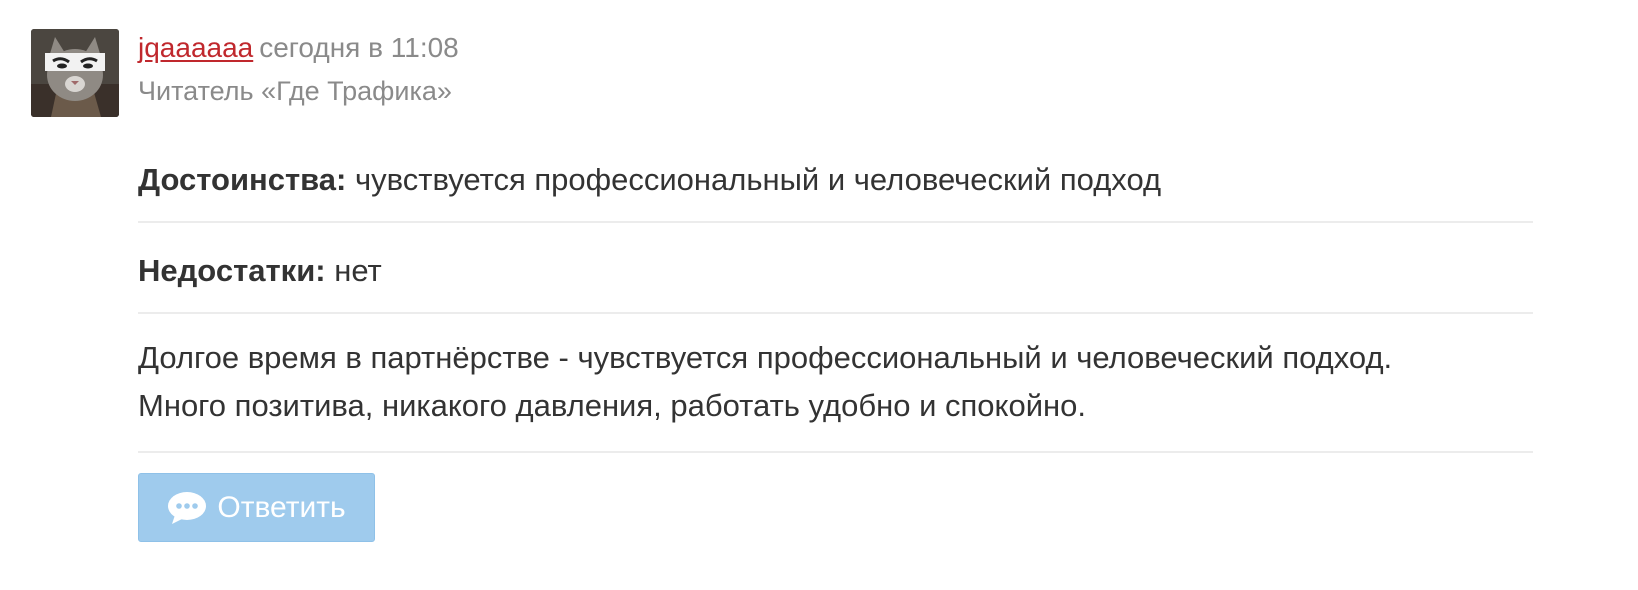  Describe the element at coordinates (232, 270) in the screenshot. I see `cons-label: Недостатки:` at that location.